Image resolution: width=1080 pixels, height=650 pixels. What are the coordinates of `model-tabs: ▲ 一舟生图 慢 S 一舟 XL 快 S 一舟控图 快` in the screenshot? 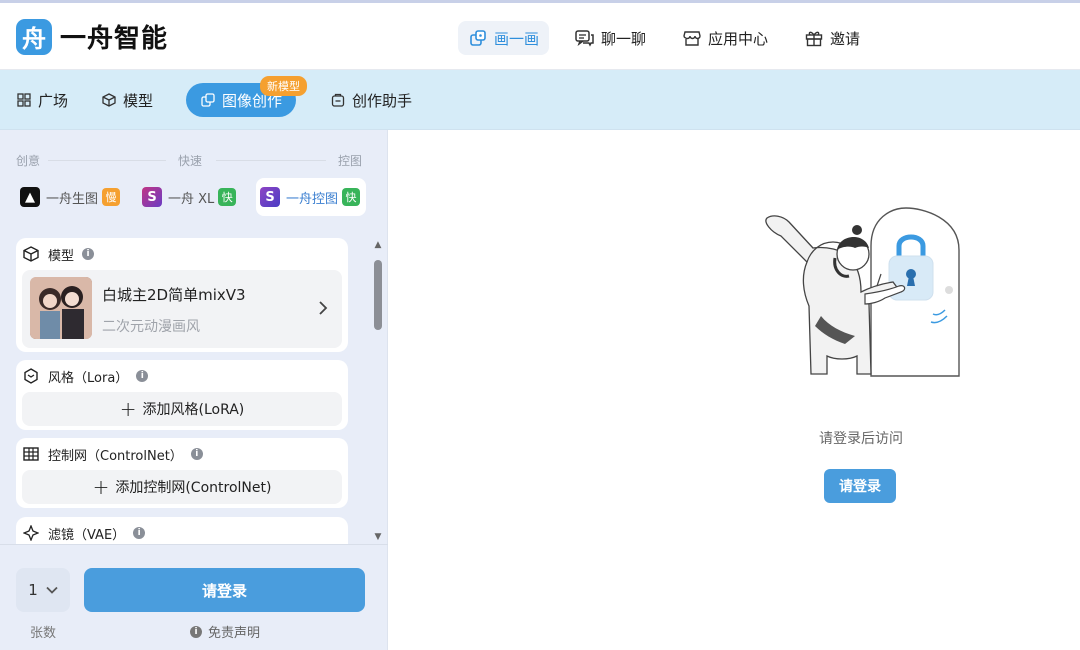 It's located at (191, 197).